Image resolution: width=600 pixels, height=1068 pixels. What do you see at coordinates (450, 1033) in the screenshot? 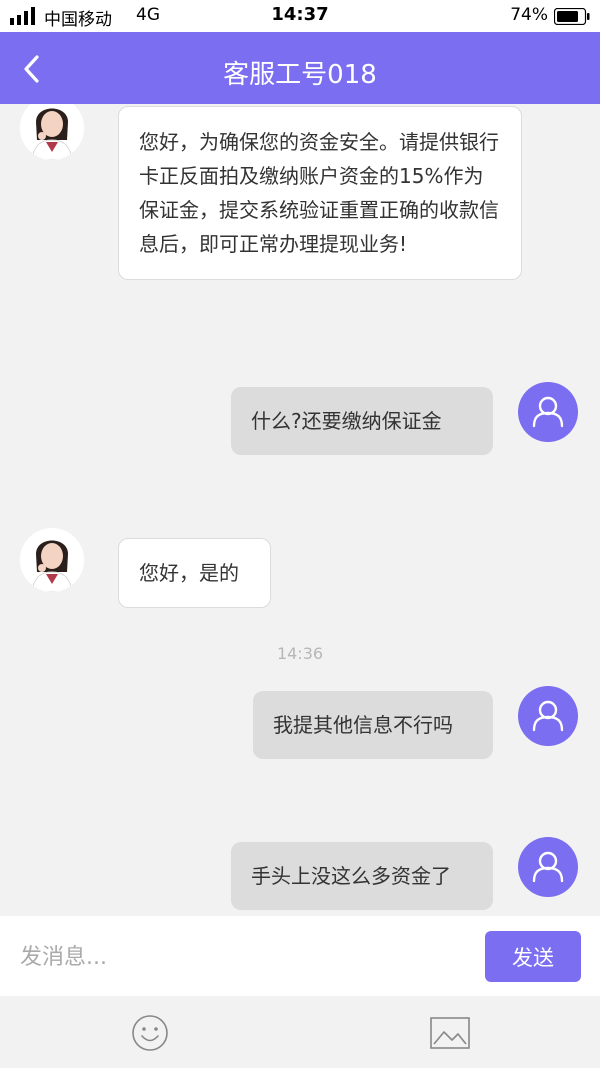
I see `image-icon` at bounding box center [450, 1033].